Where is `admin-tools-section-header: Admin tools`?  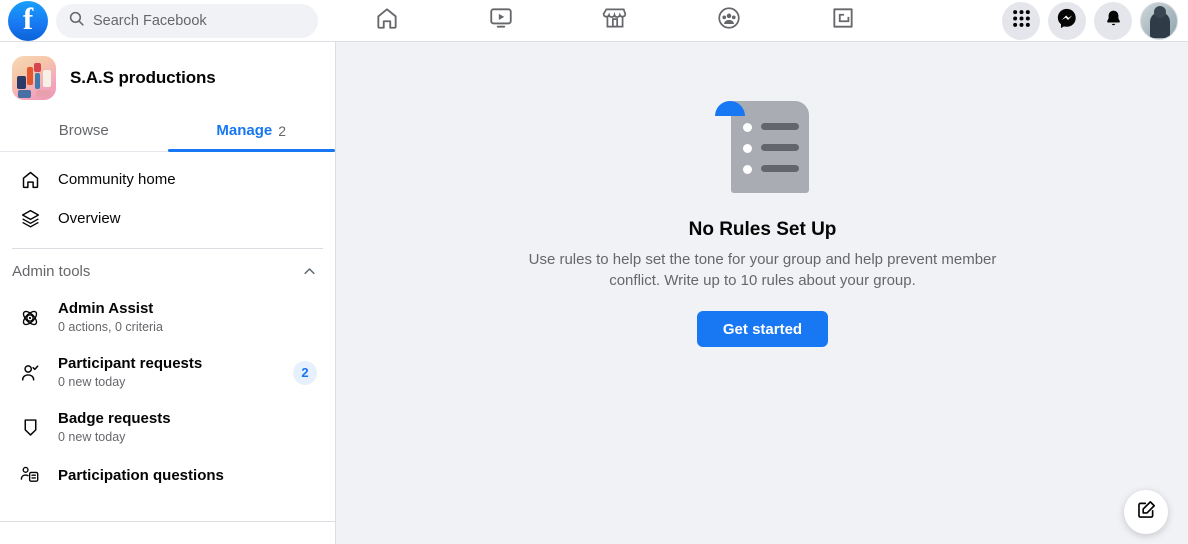 admin-tools-section-header: Admin tools is located at coordinates (167, 269).